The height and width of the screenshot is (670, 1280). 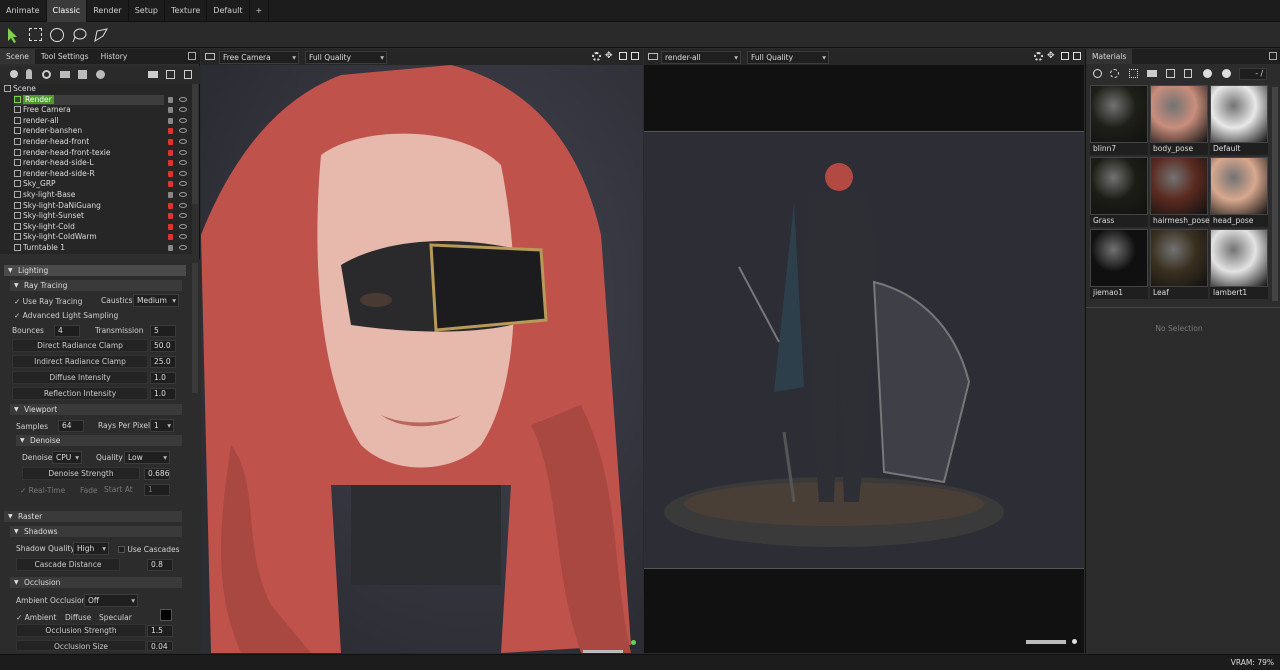 I want to click on material-tile: head_pose, so click(x=1239, y=192).